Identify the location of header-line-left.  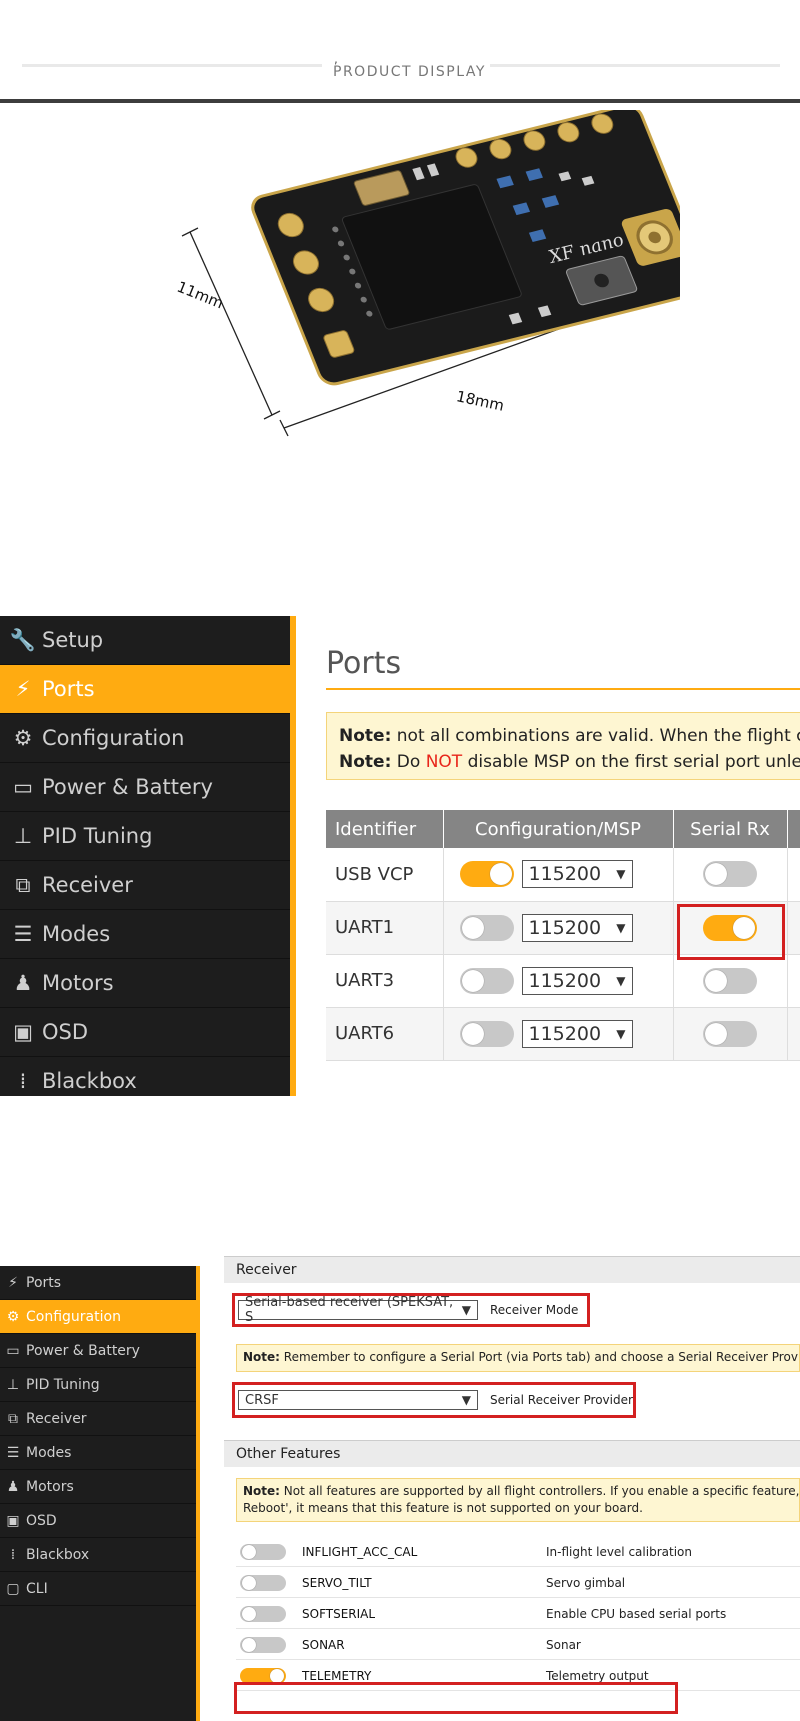
(172, 65).